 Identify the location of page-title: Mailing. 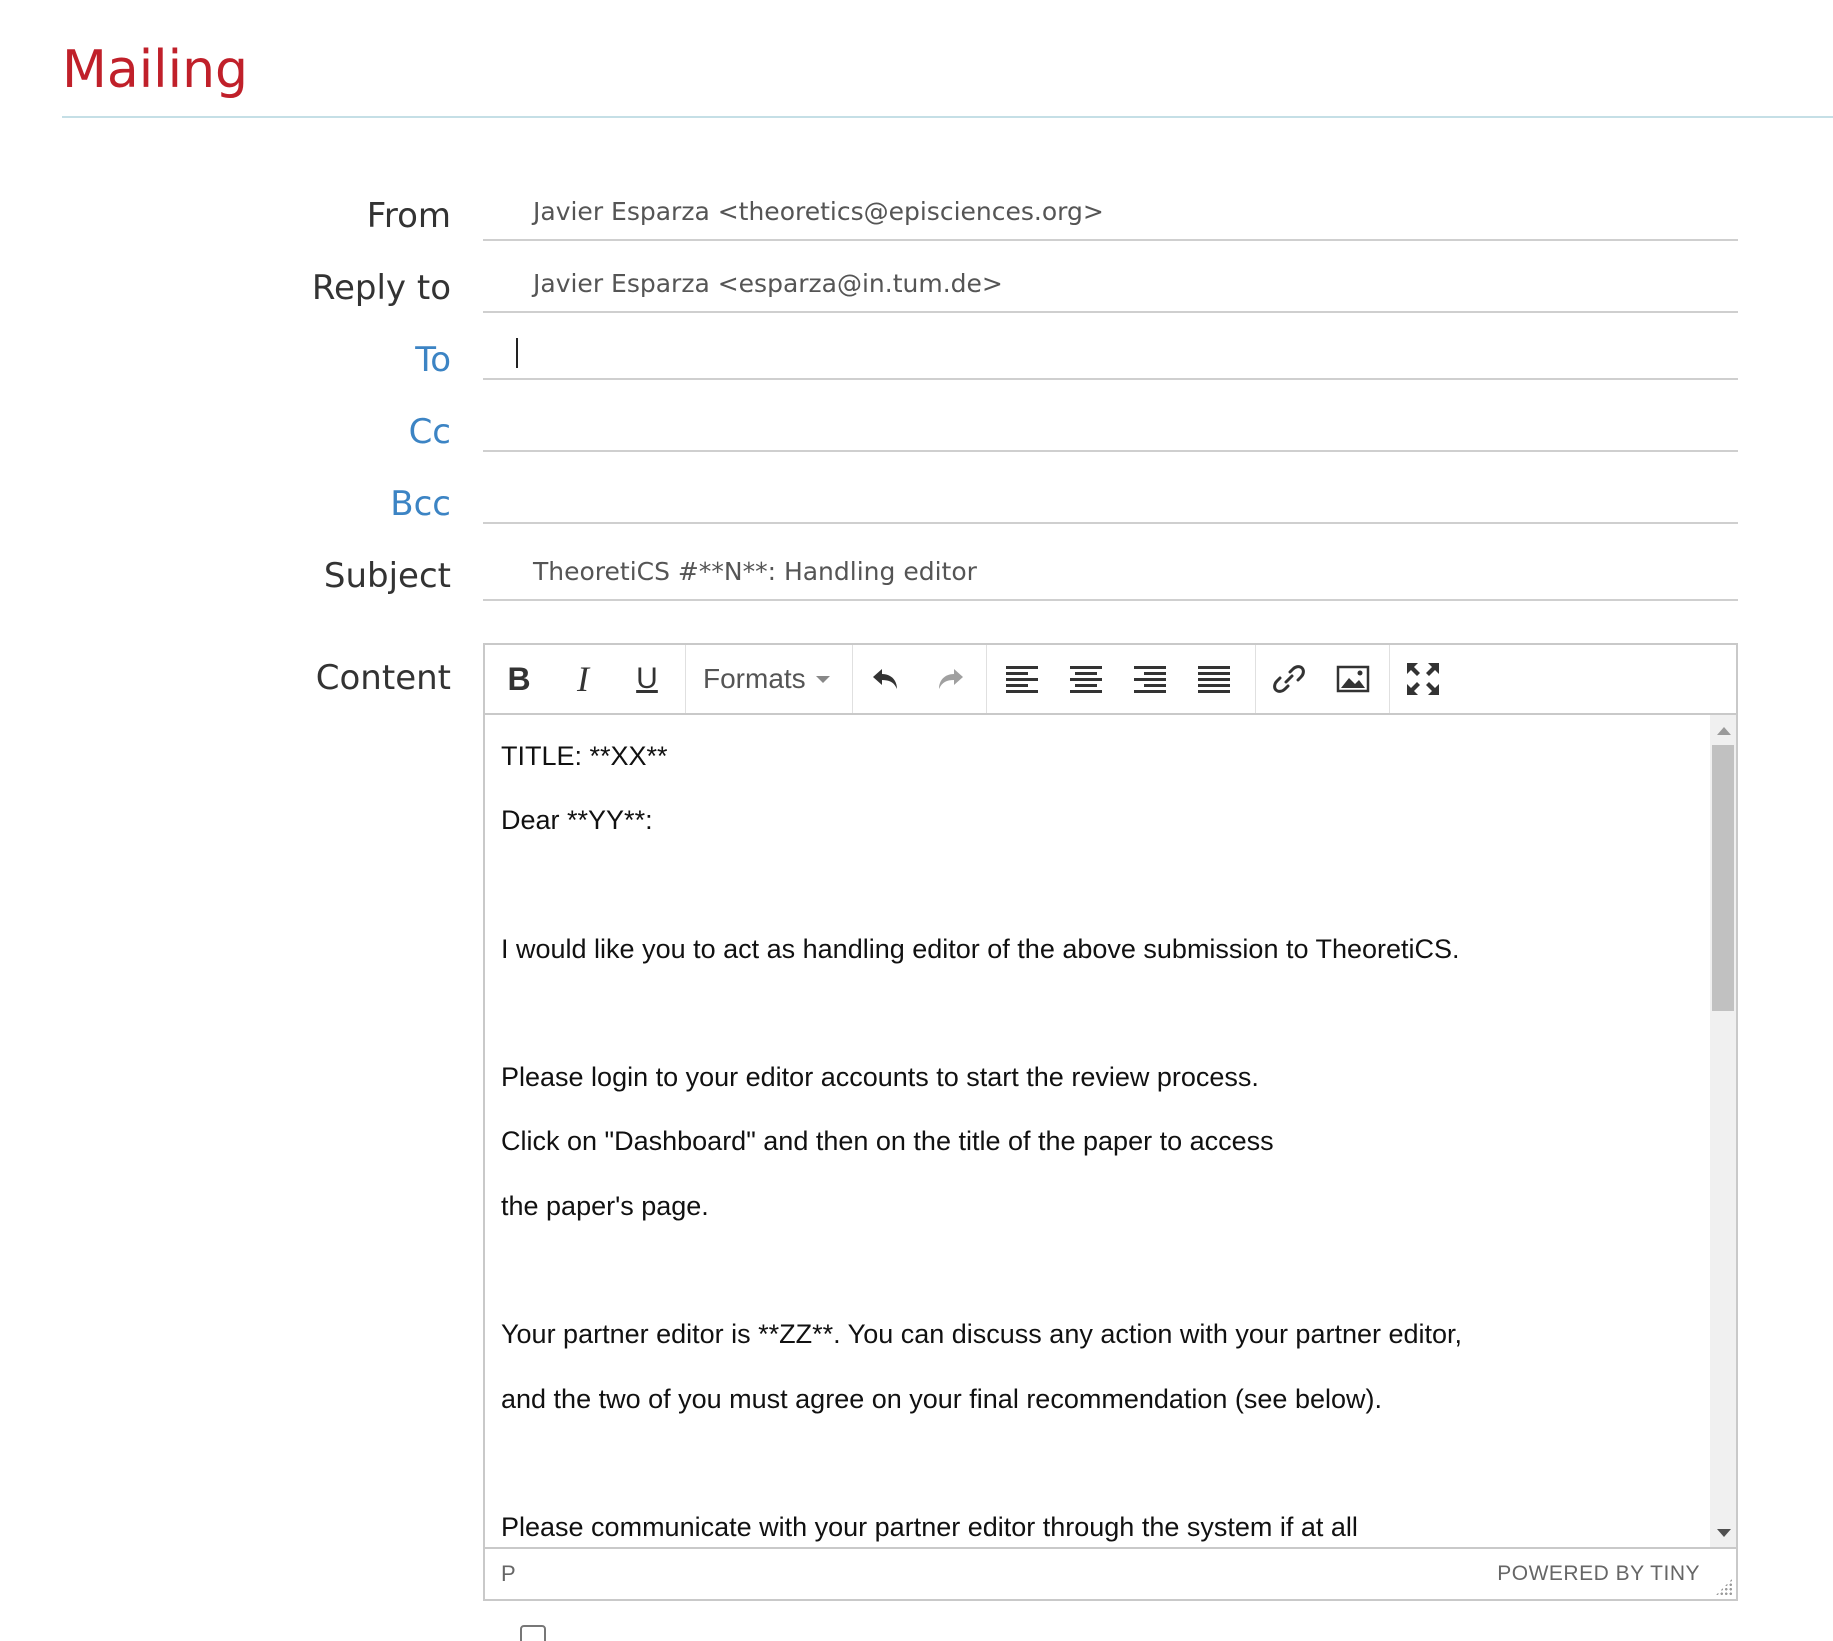
(155, 70).